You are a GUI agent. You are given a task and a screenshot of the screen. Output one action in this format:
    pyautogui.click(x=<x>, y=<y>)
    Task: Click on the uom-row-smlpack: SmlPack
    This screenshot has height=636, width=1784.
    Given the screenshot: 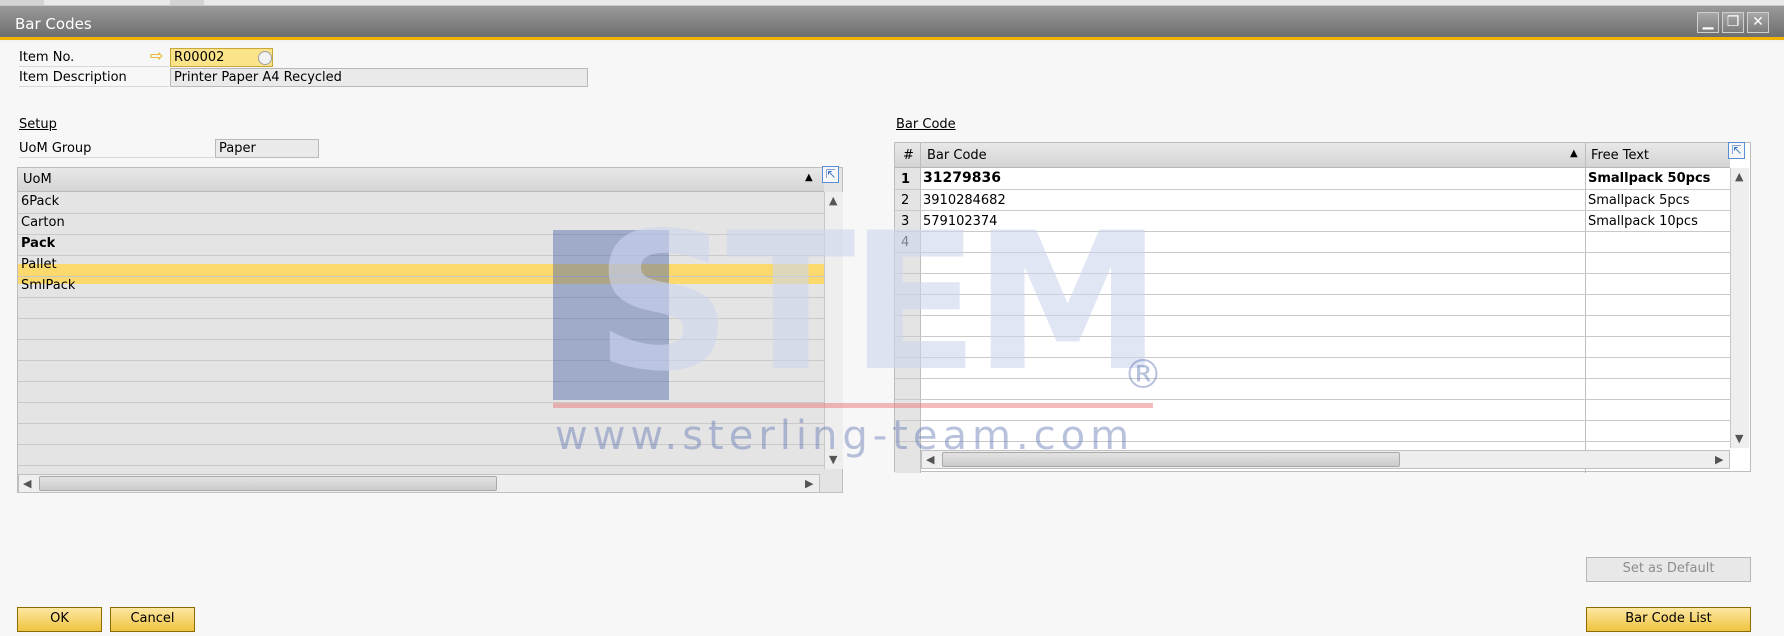 What is the action you would take?
    pyautogui.click(x=48, y=285)
    